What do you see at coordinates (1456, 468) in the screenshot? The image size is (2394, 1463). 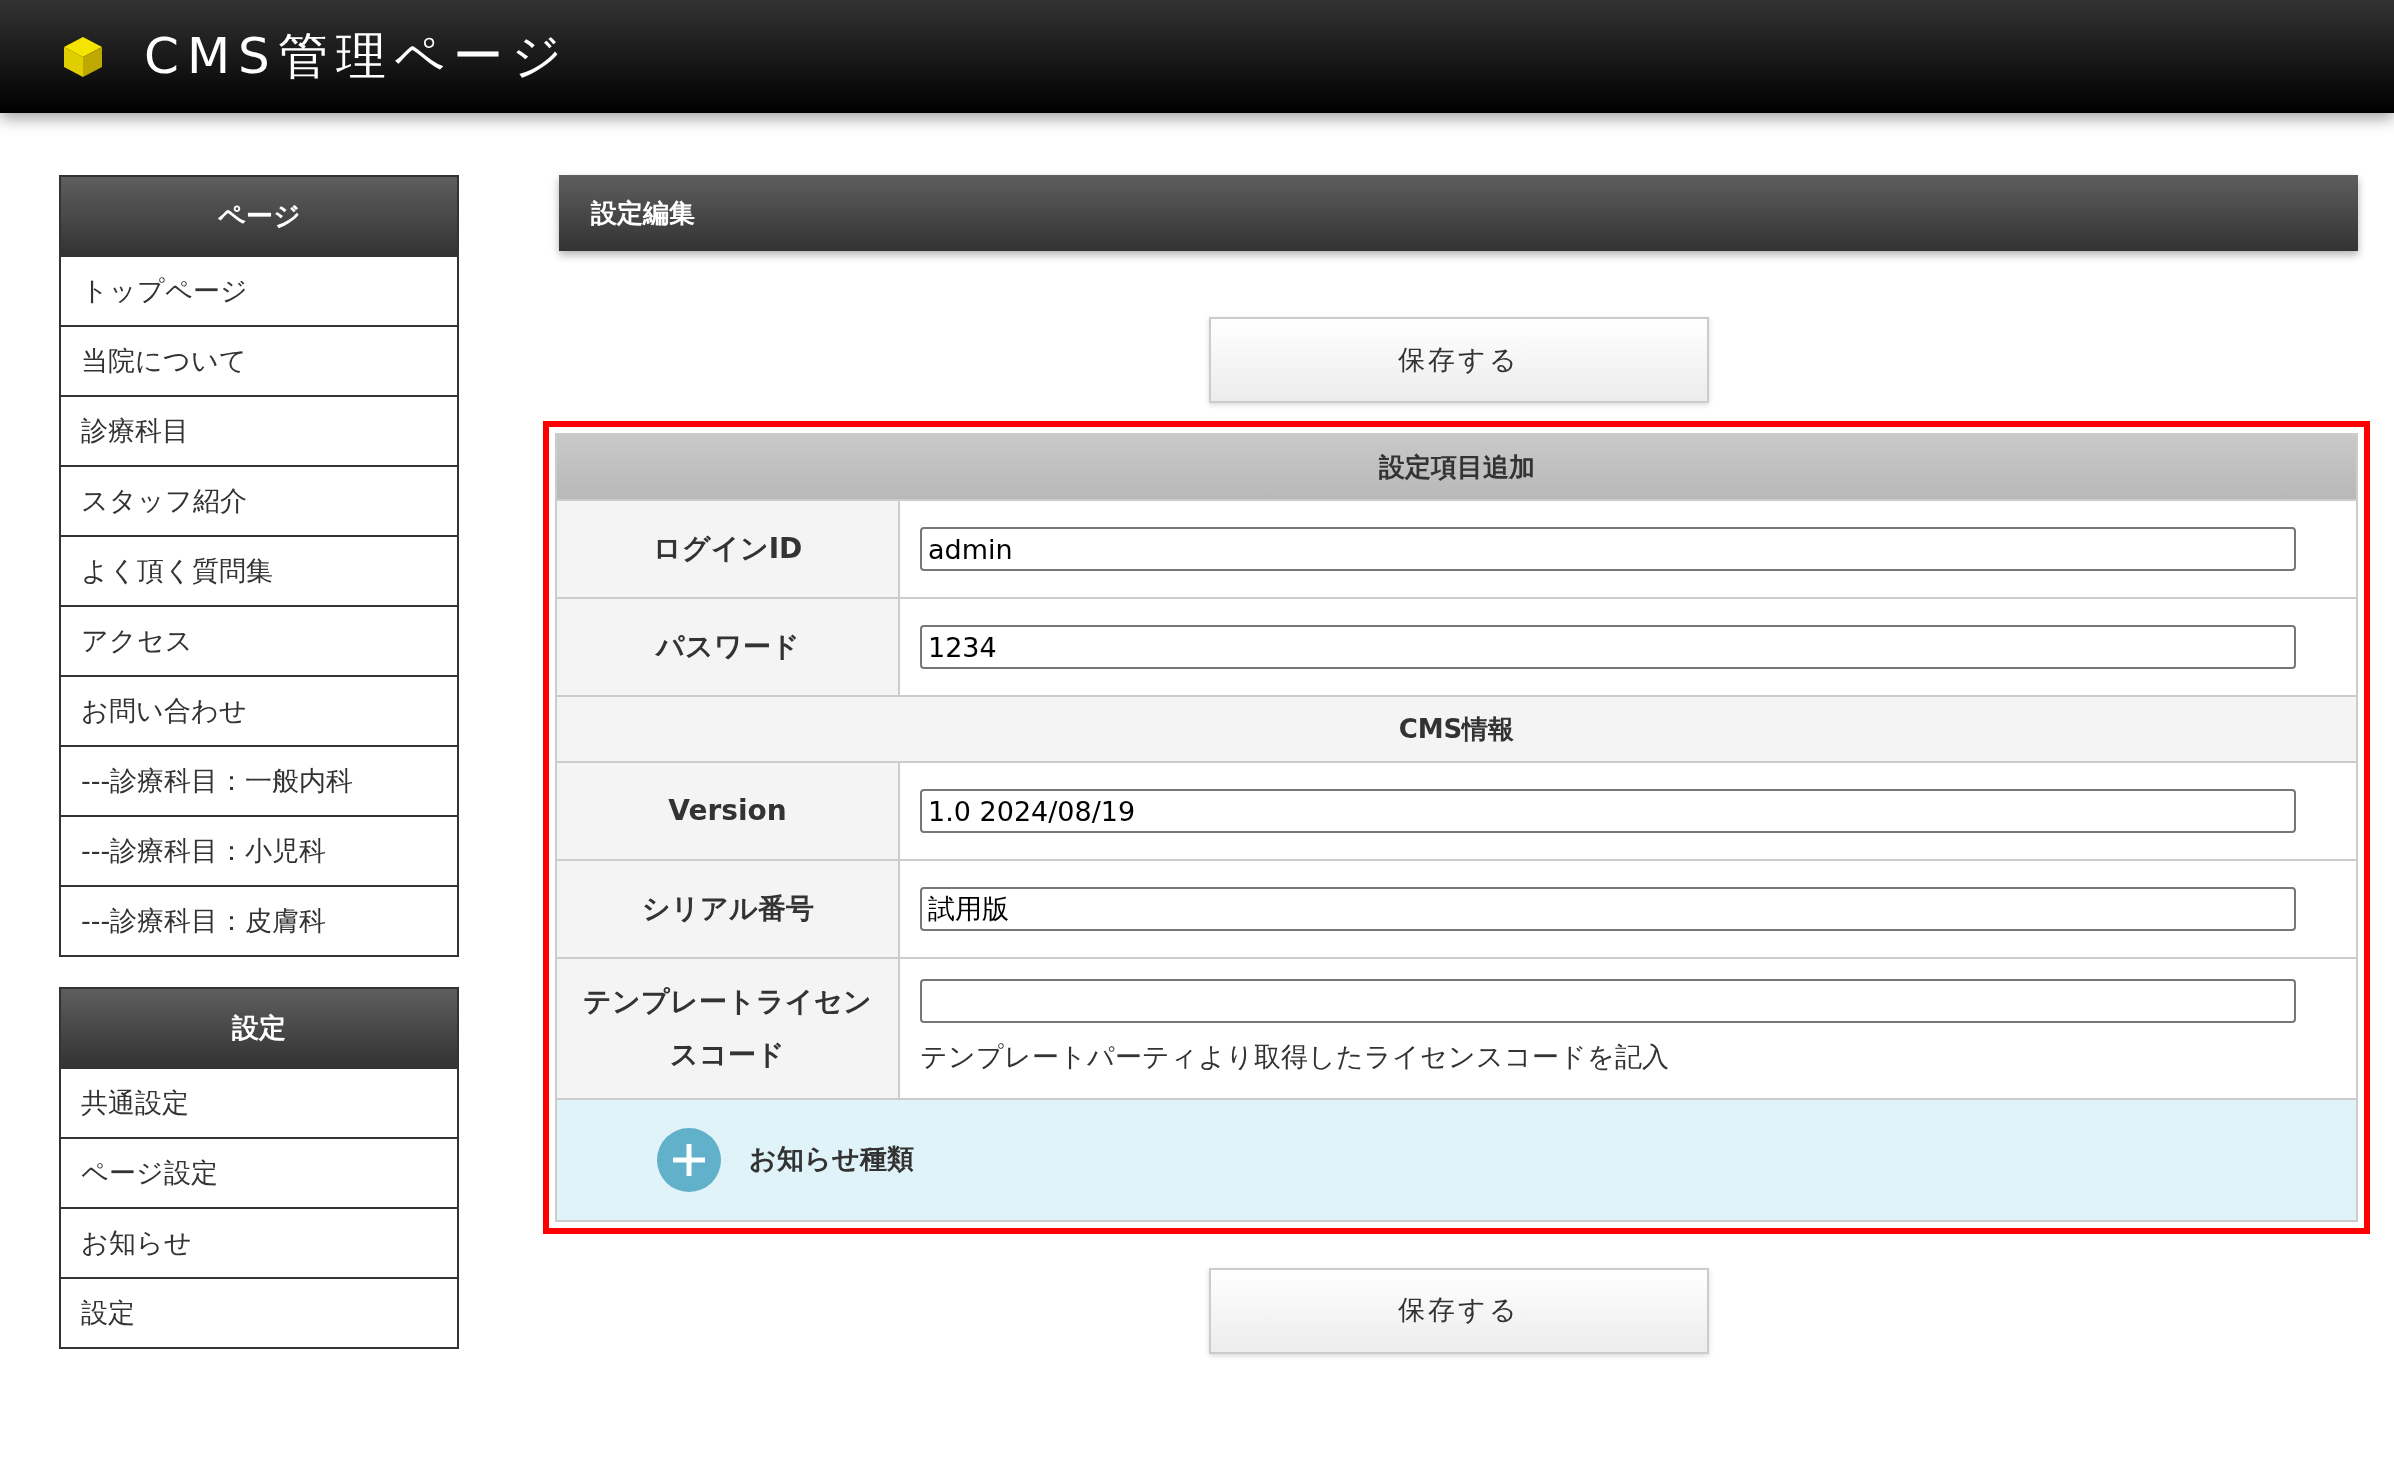 I see `section-heading: 設定項目追加` at bounding box center [1456, 468].